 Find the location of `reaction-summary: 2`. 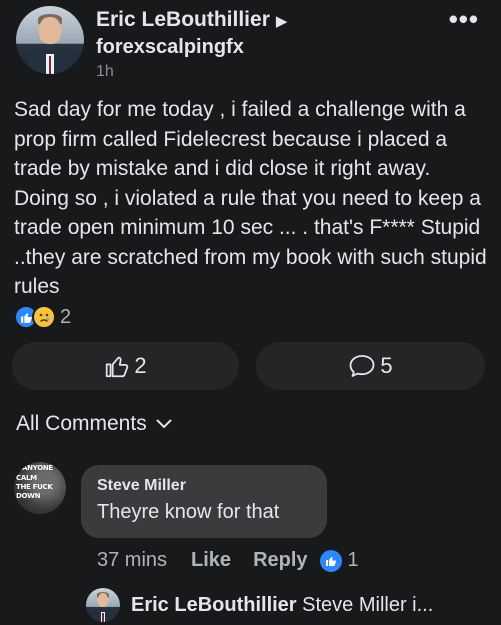

reaction-summary: 2 is located at coordinates (42, 317).